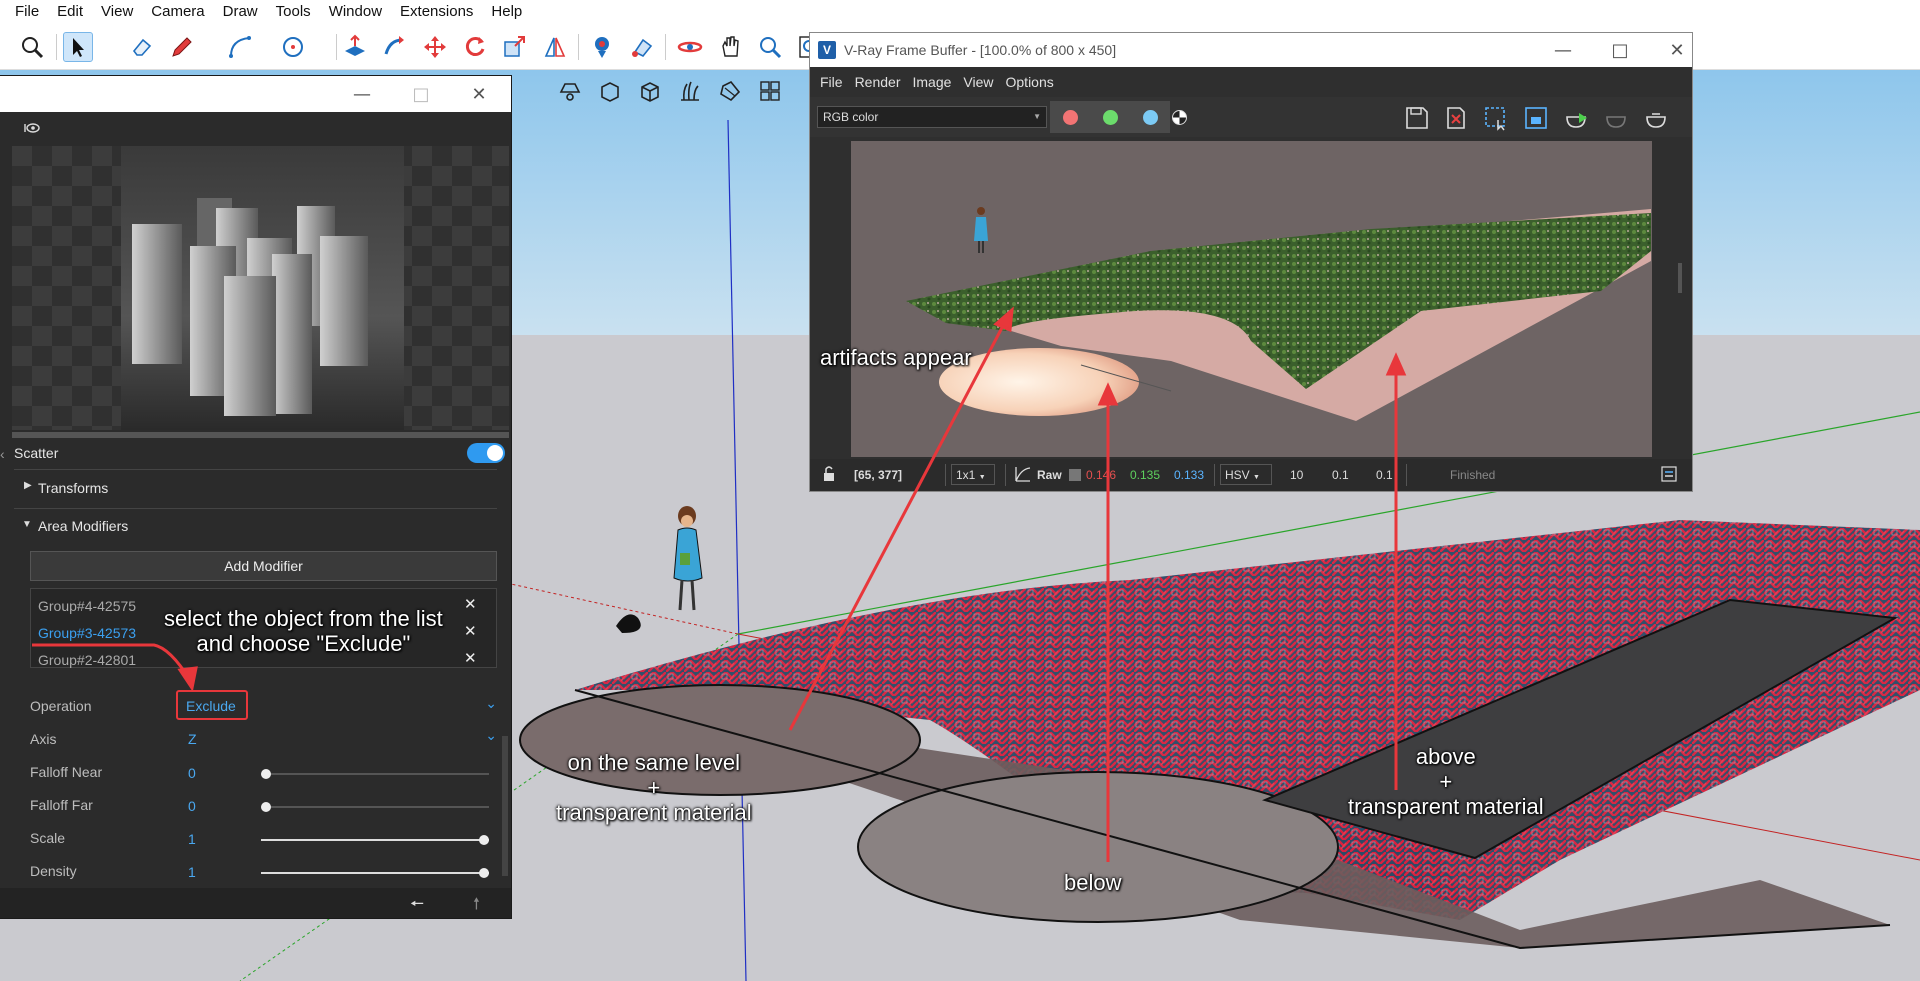 Image resolution: width=1920 pixels, height=981 pixels. I want to click on annotation-same-level-text: on the same level + transparent material, so click(654, 787).